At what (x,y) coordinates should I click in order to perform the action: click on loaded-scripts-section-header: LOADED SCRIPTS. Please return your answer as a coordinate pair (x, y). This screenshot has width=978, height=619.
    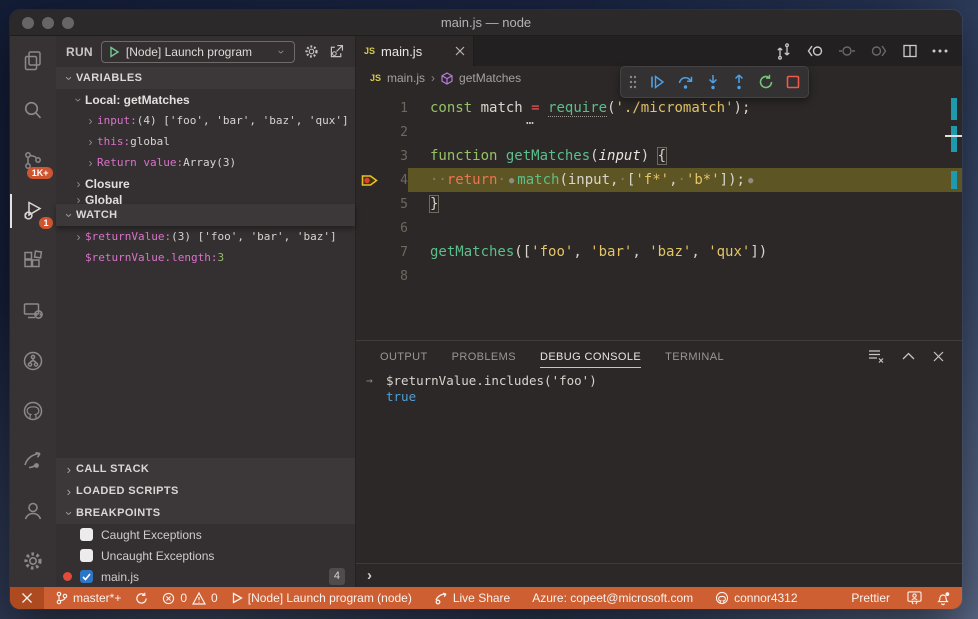
    Looking at the image, I should click on (205, 491).